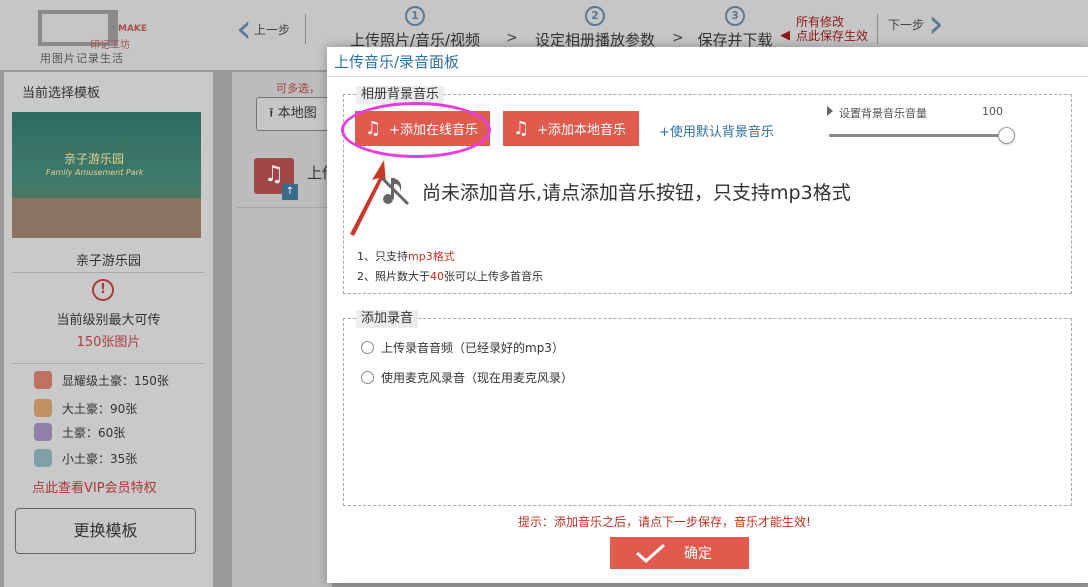 This screenshot has height=587, width=1088. I want to click on step-number: 3, so click(735, 16).